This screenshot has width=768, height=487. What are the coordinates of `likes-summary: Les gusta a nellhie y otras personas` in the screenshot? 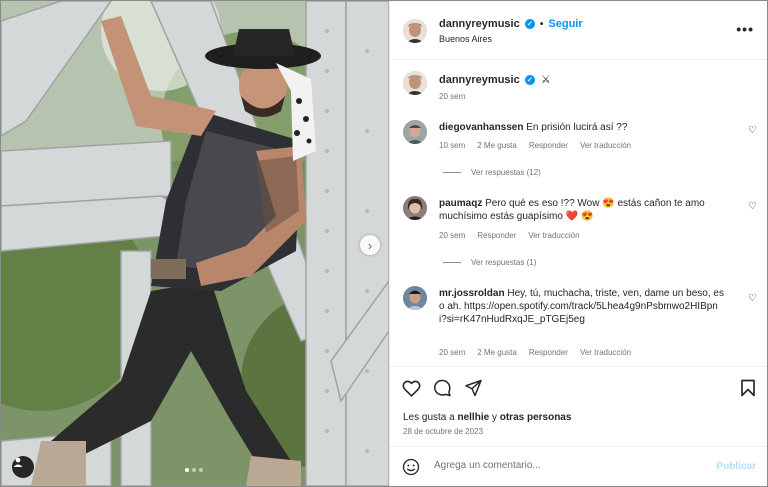 It's located at (487, 417).